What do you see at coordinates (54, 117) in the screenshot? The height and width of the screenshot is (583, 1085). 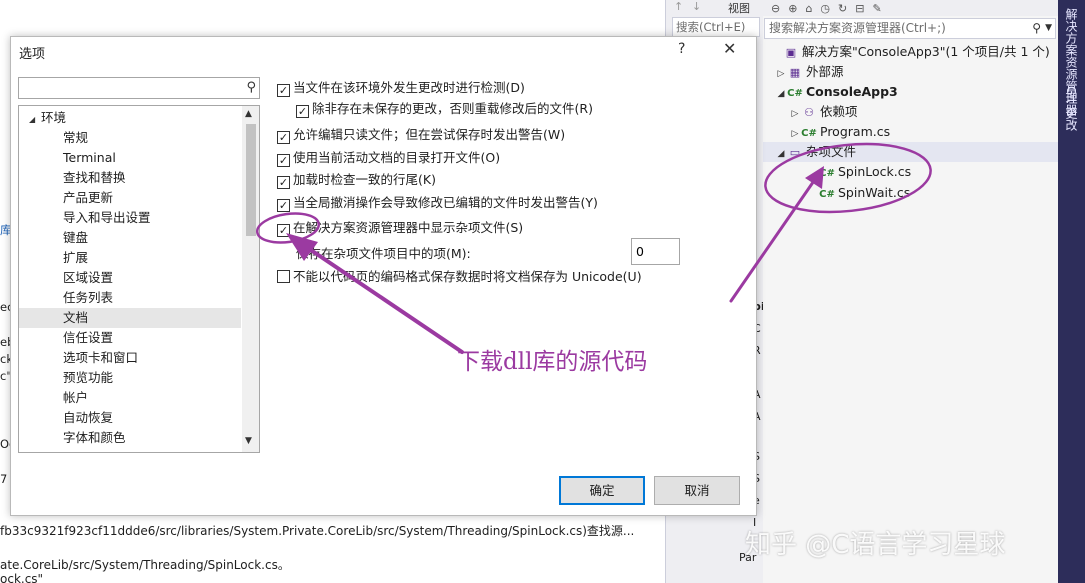 I see `tree-item-label: 环境` at bounding box center [54, 117].